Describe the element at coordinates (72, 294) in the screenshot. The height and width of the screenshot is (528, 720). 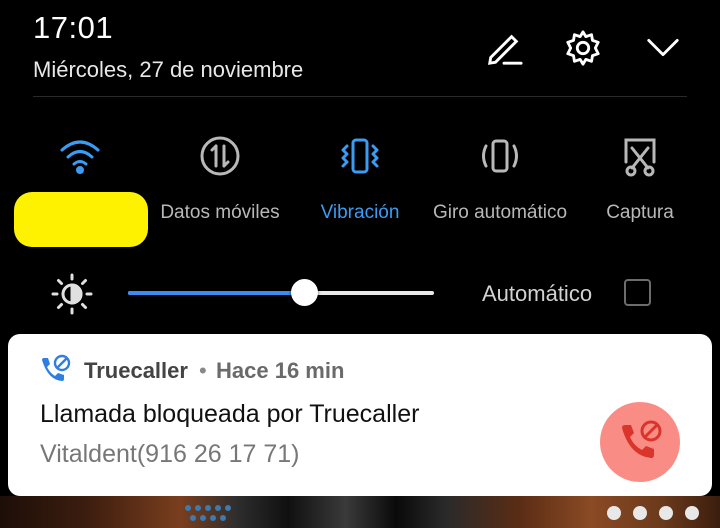
I see `brightness-icon` at that location.